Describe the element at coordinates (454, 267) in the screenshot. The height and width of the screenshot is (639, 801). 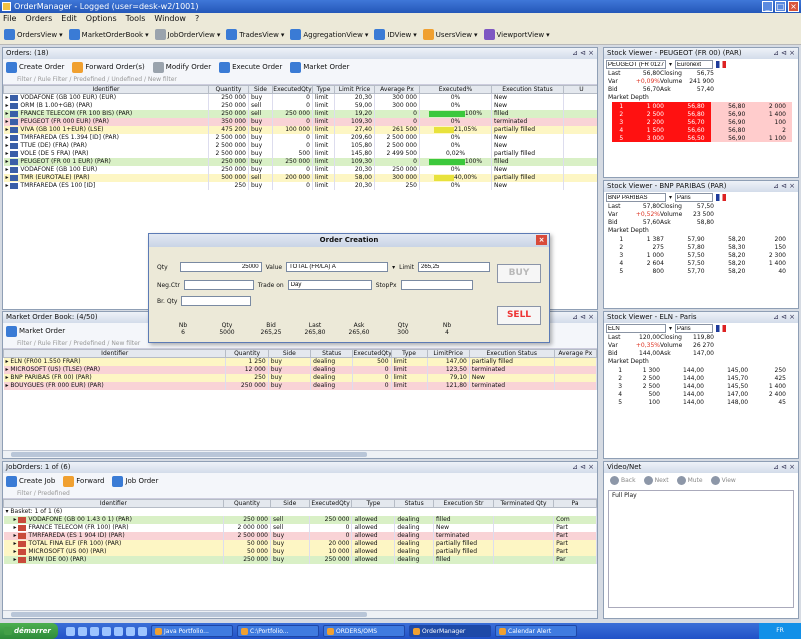
I see `limit-input` at that location.